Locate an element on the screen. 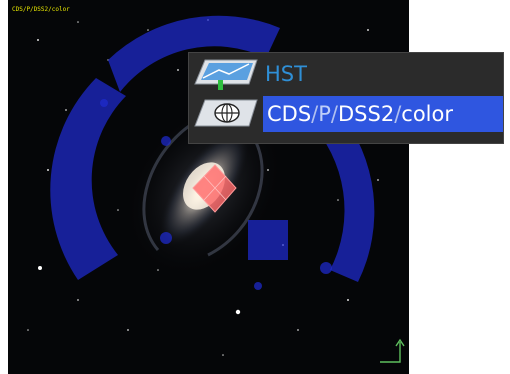 The image size is (510, 374). layer-name-dss2-color: CDS/P/DSS2/color is located at coordinates (360, 114).